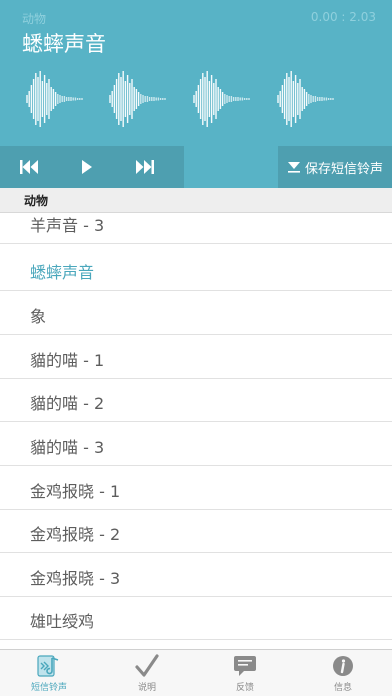 This screenshot has height=696, width=392. Describe the element at coordinates (196, 200) in the screenshot. I see `section-header: 动物` at that location.